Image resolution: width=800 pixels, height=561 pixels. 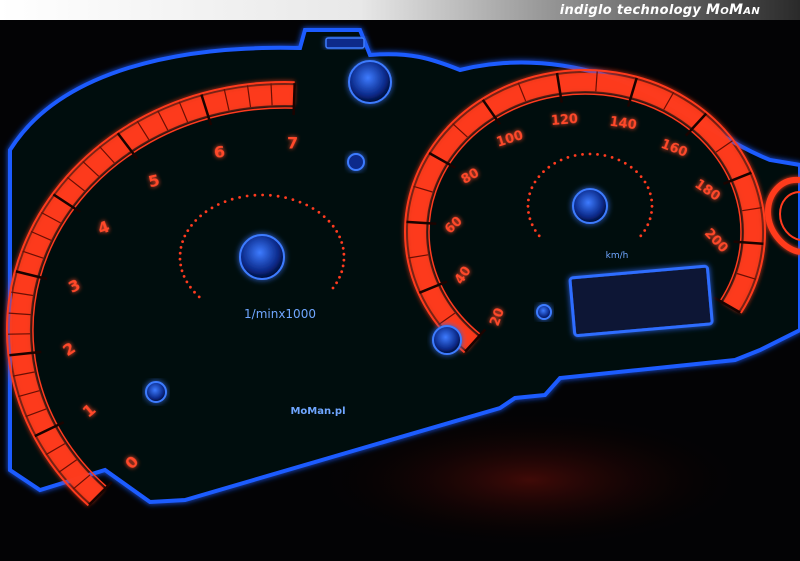 I want to click on header-tagline: indiglo technology, so click(x=630, y=10).